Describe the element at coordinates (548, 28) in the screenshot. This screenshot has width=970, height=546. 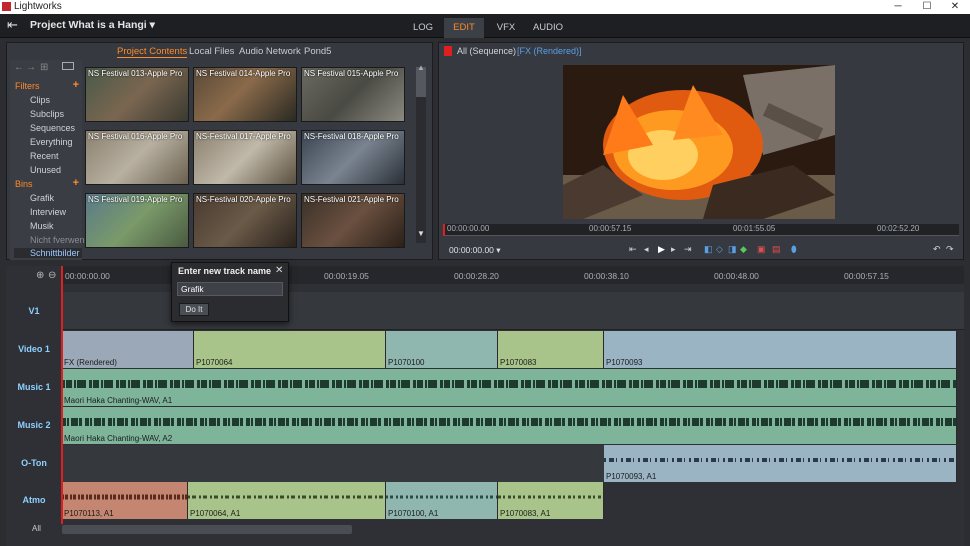
I see `tab-audio: AUDIO` at that location.